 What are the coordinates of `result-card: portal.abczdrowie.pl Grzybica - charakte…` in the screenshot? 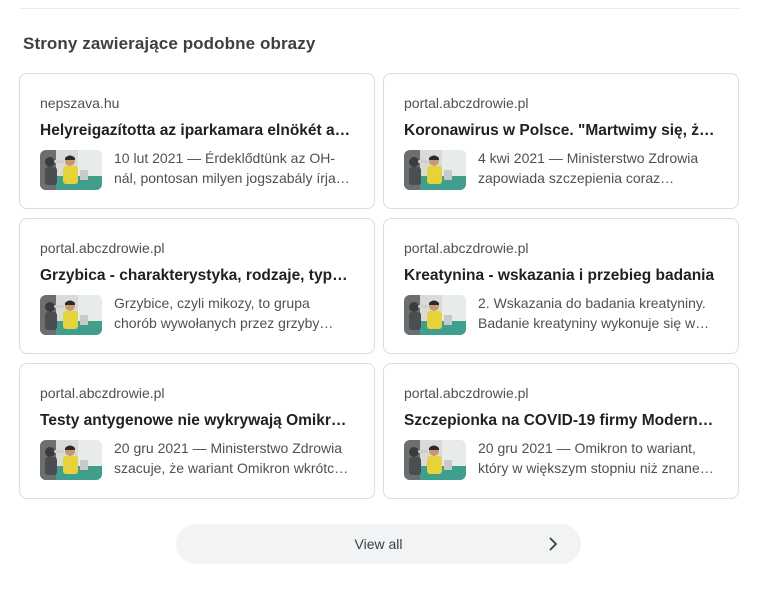 It's located at (197, 286).